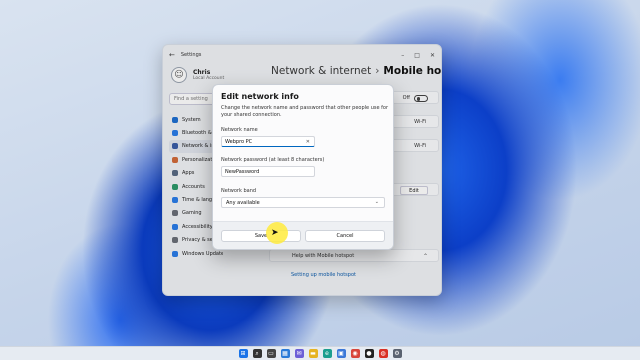 This screenshot has width=640, height=360. I want to click on search-icon: ⌕, so click(257, 353).